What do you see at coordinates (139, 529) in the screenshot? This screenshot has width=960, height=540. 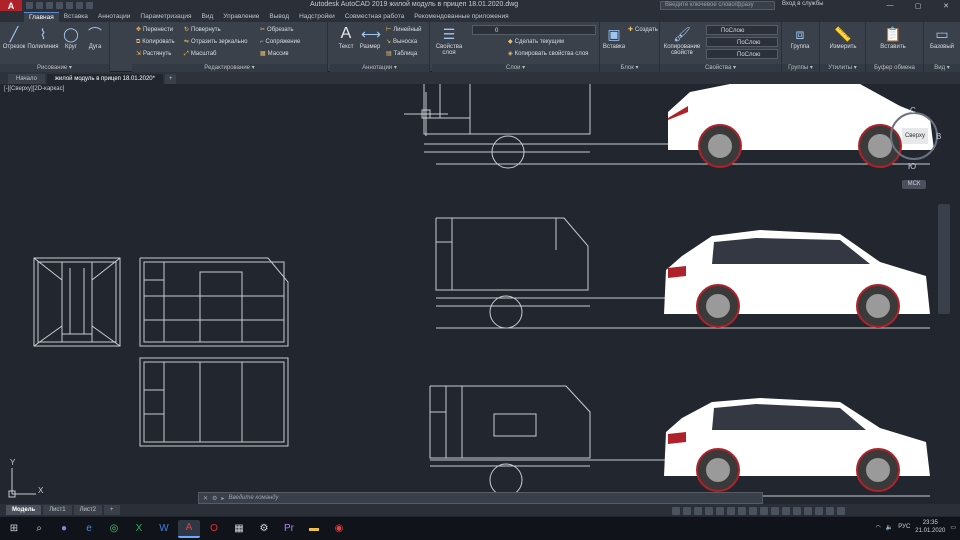 I see `excel-icon: X` at bounding box center [139, 529].